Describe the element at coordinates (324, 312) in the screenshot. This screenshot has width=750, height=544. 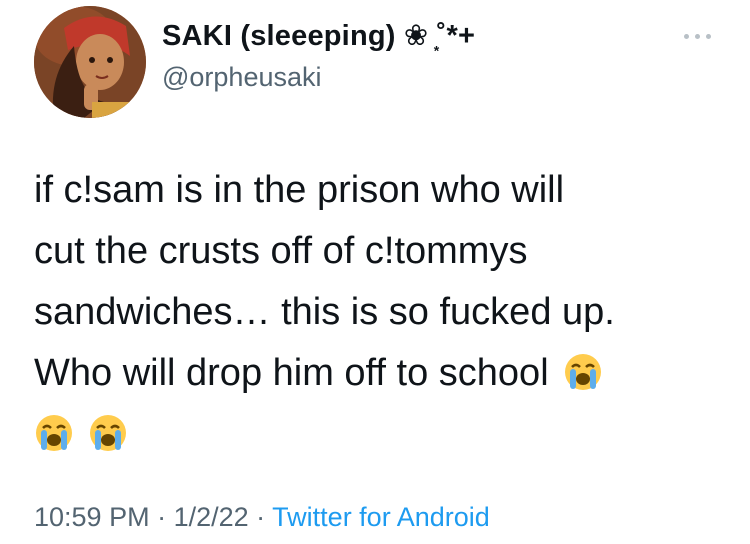
I see `tweet-text-line-3: sandwiches… this is so fucked up.` at that location.